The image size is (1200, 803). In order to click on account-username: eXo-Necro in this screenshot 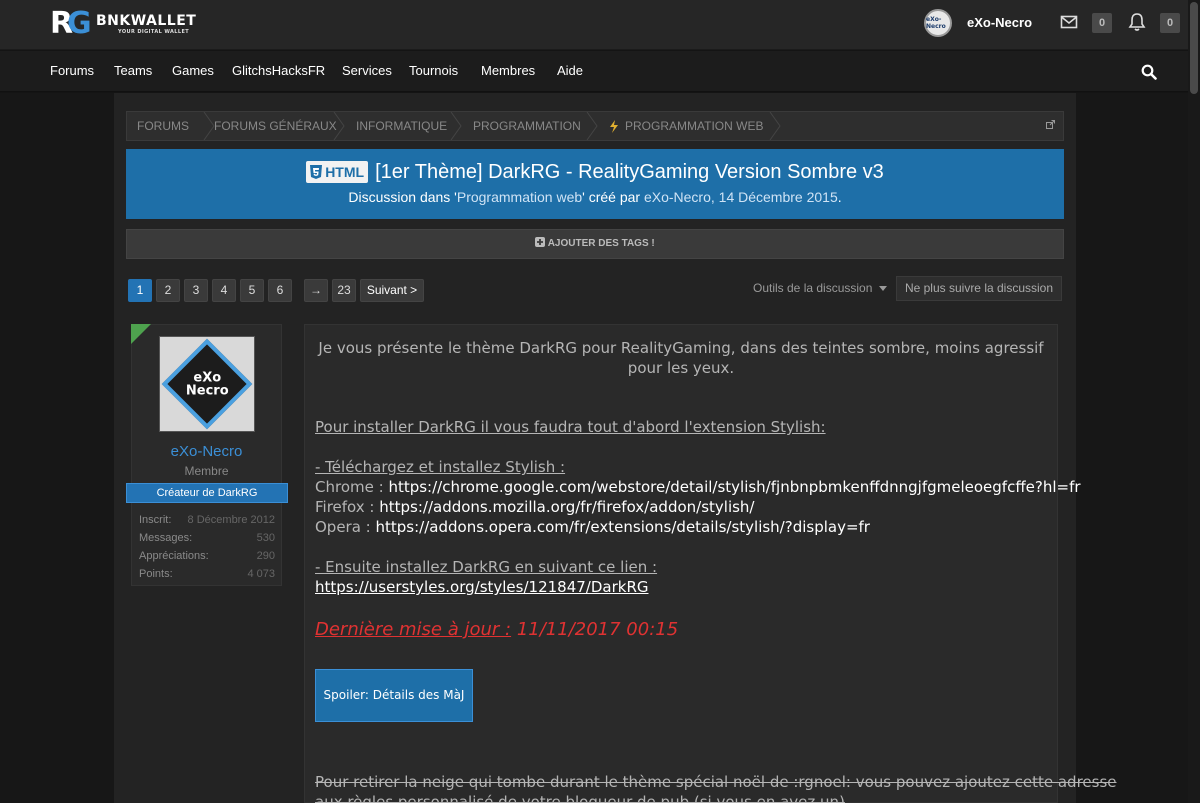, I will do `click(999, 23)`.